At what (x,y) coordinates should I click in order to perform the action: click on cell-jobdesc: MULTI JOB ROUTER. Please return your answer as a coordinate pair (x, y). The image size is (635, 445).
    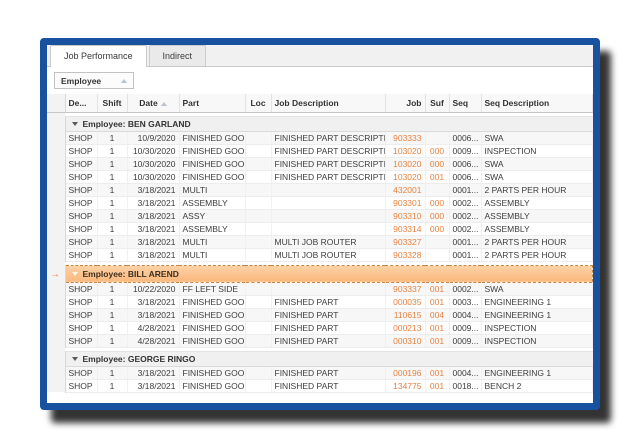
    Looking at the image, I should click on (328, 242).